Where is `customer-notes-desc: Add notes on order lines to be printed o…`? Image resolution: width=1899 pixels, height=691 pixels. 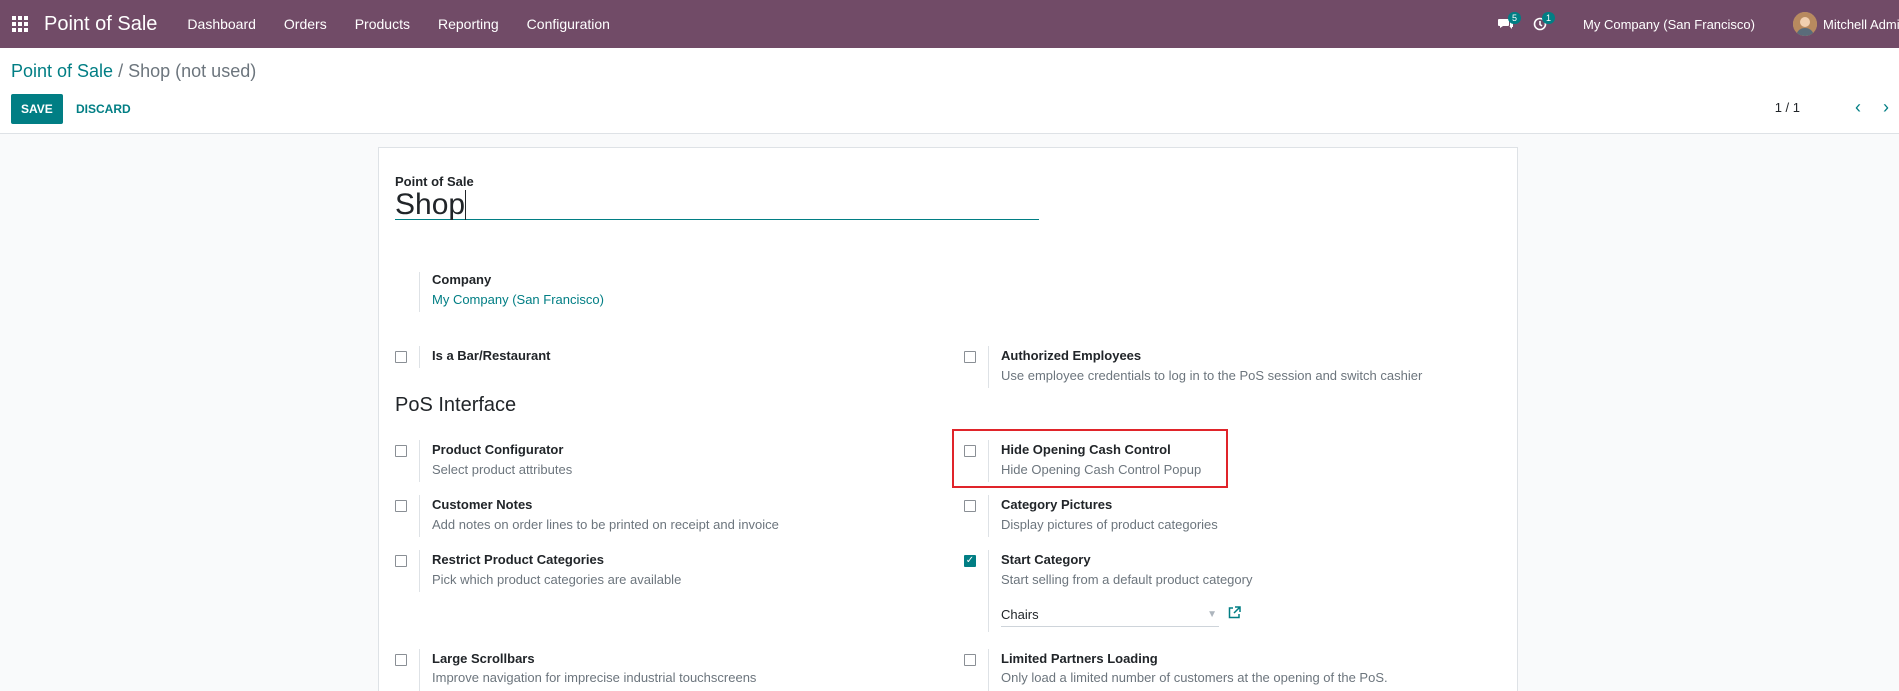
customer-notes-desc: Add notes on order lines to be printed o… is located at coordinates (605, 524).